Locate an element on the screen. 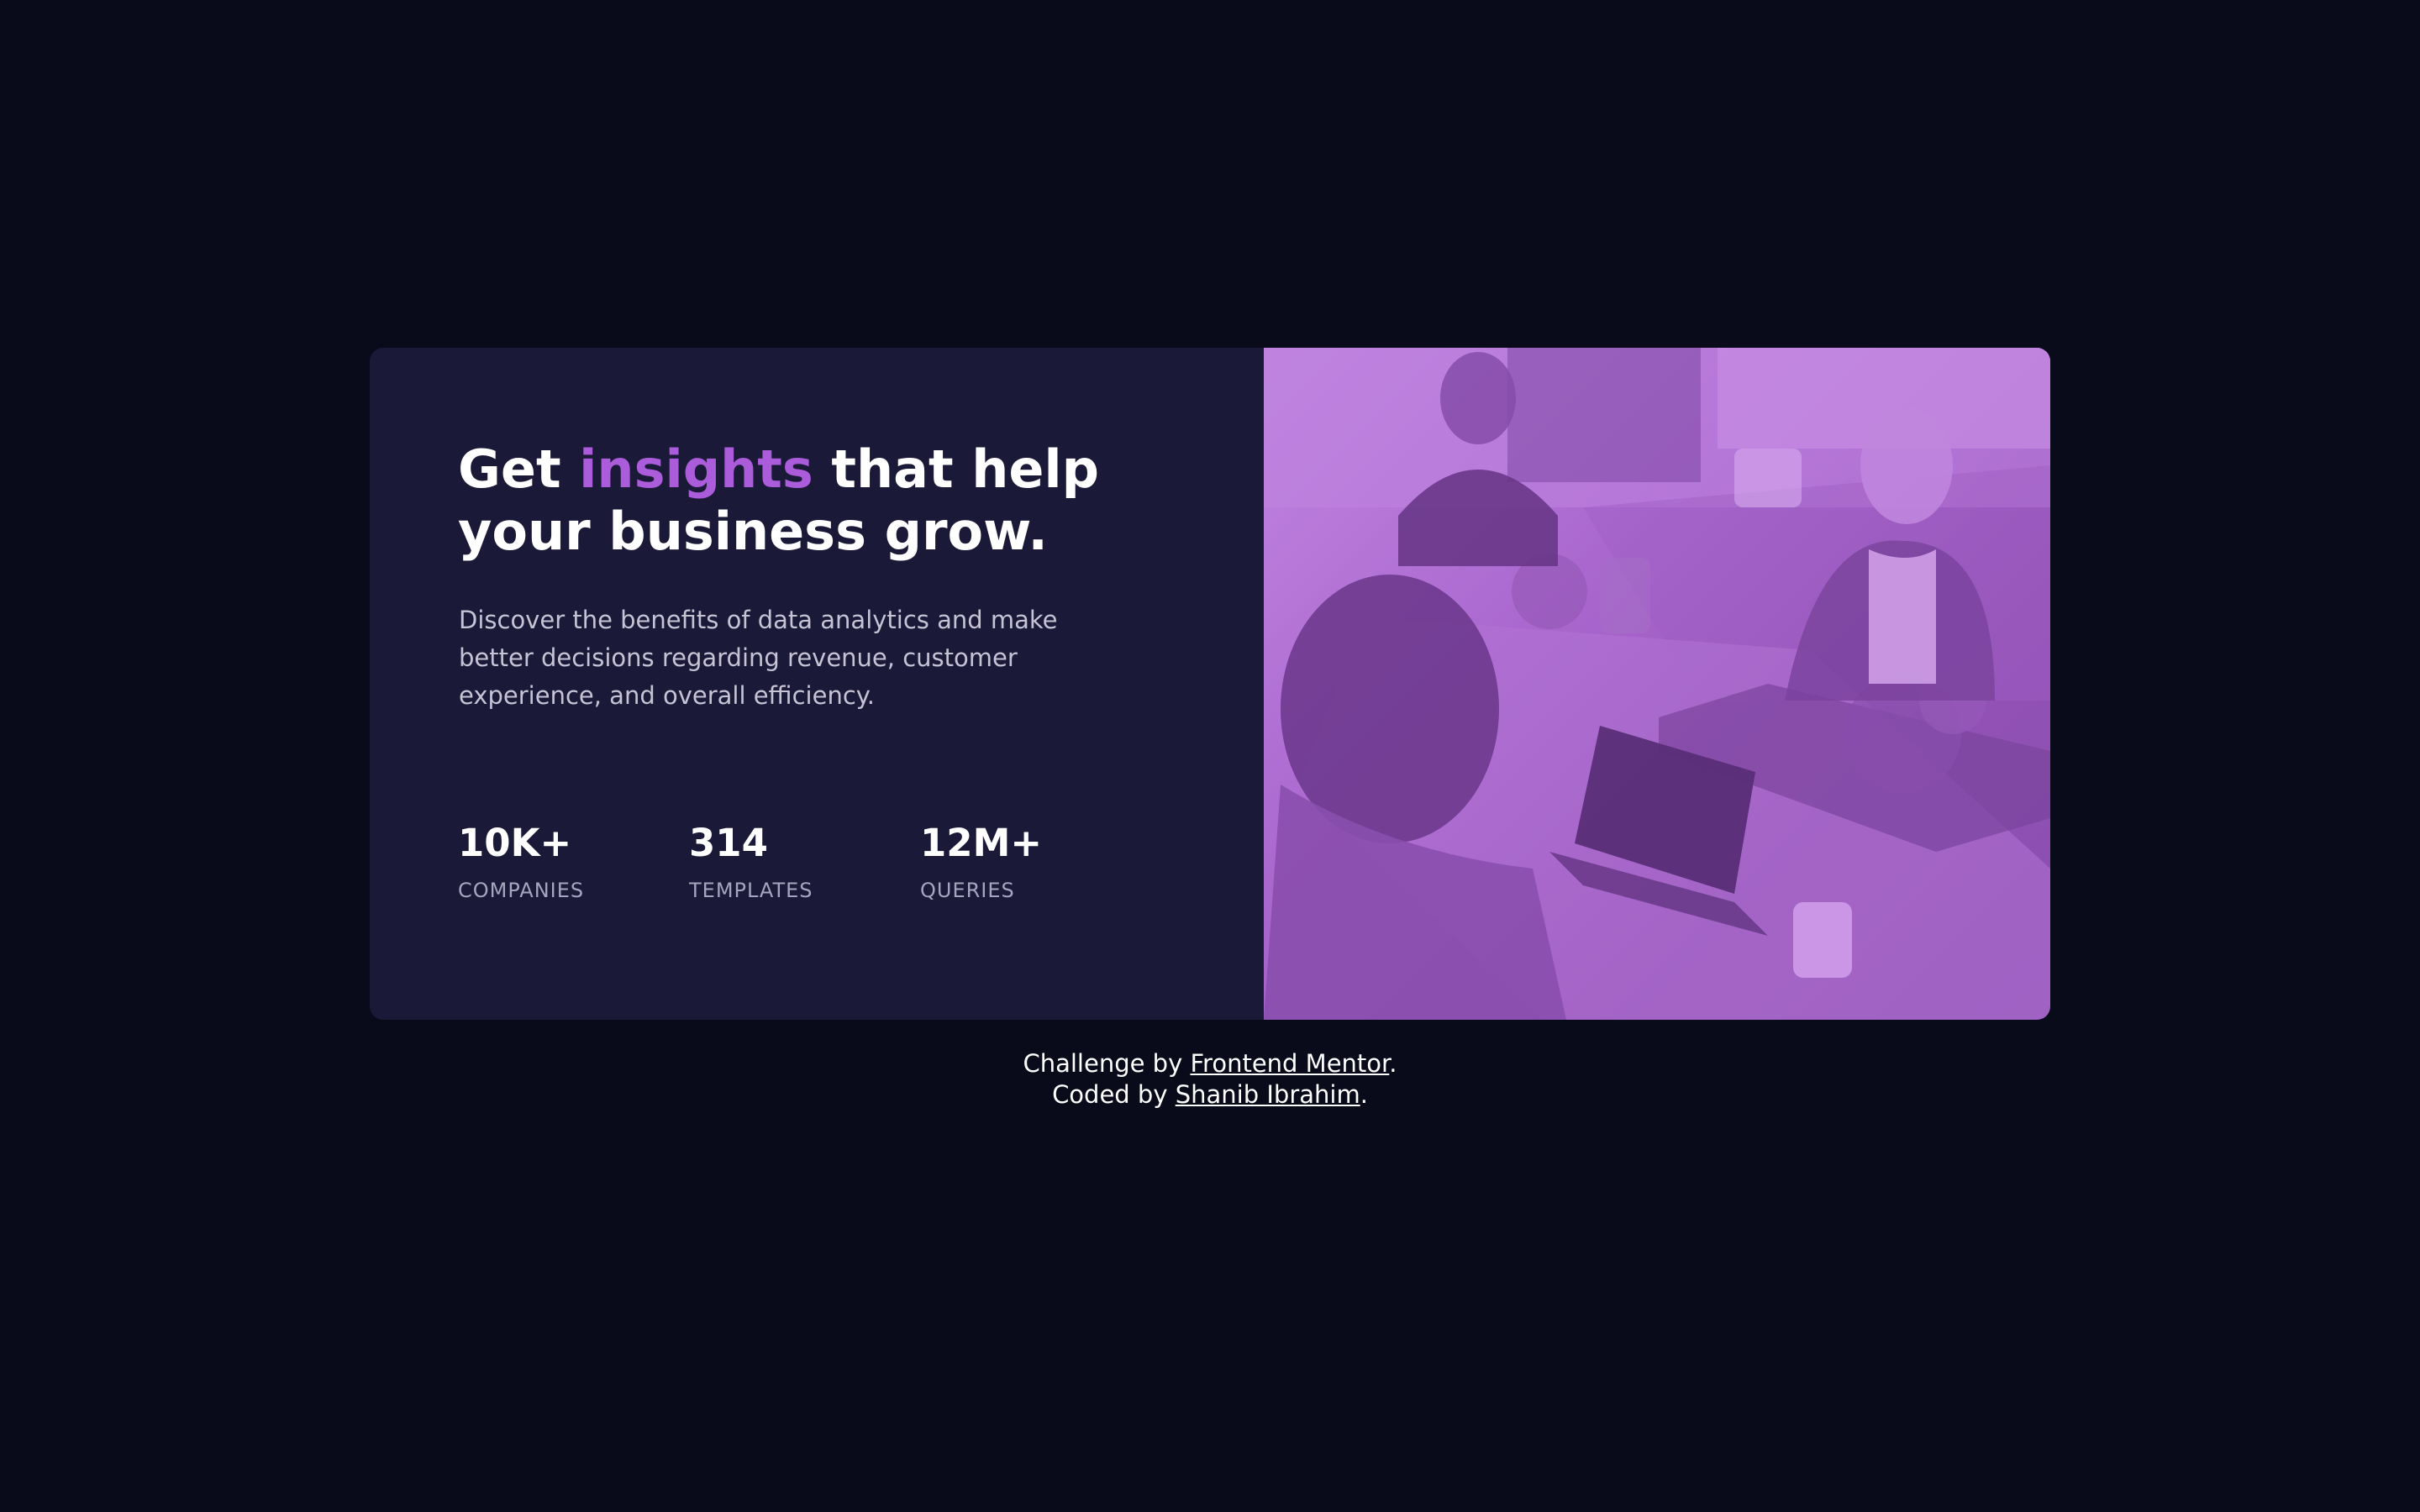 The width and height of the screenshot is (2420, 1512). stat-companies: 10K+ COMPANIES is located at coordinates (573, 860).